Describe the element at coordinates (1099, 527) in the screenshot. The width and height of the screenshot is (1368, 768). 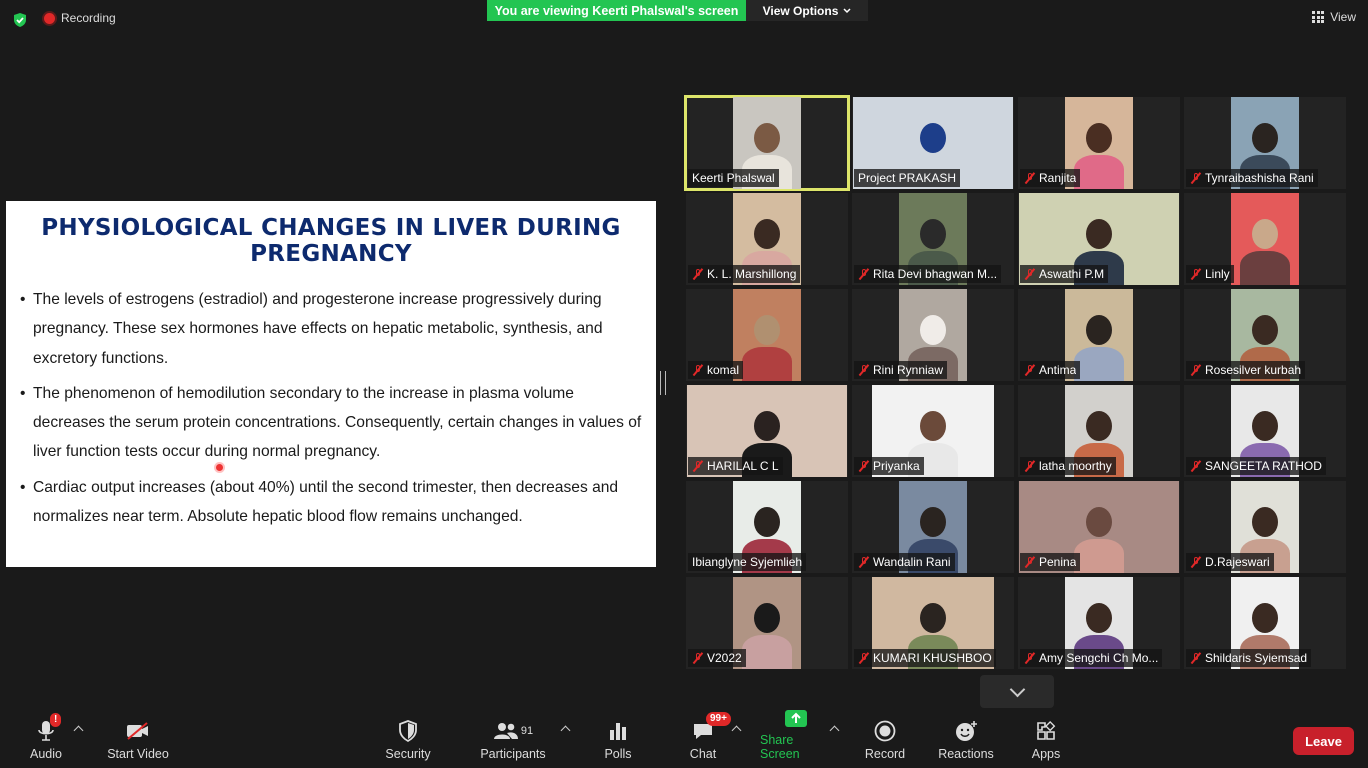
I see `participant-tile: Penina` at that location.